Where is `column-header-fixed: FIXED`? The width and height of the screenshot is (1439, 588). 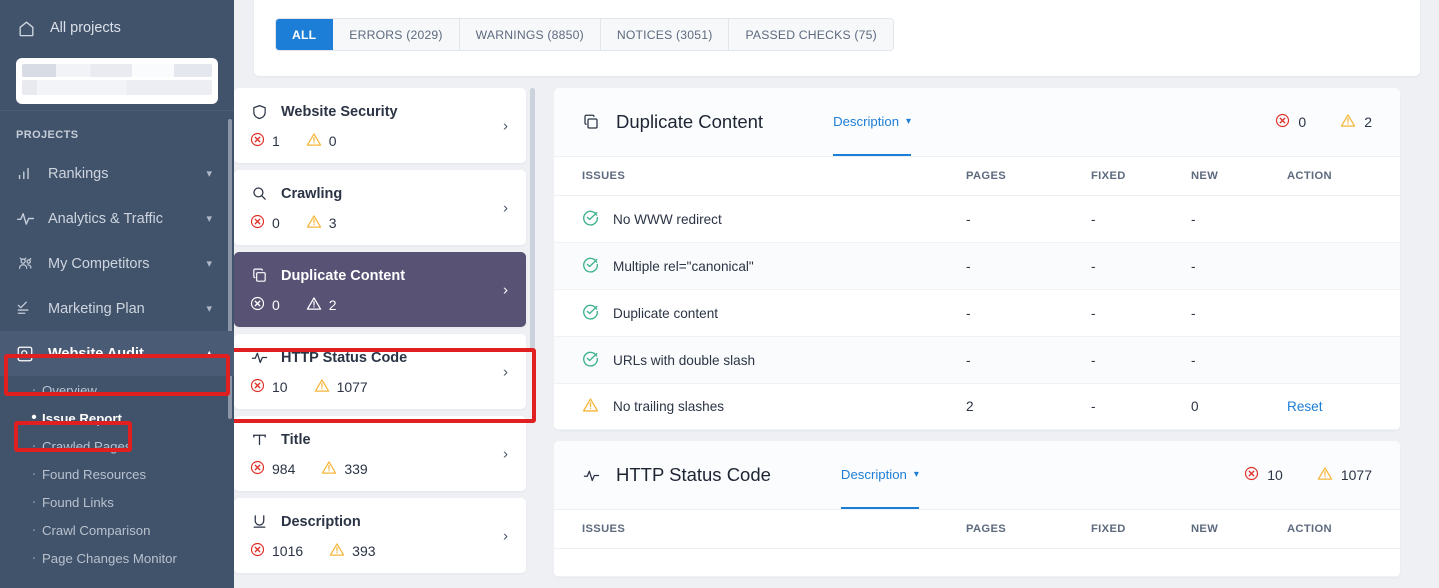
column-header-fixed: FIXED is located at coordinates (1141, 529).